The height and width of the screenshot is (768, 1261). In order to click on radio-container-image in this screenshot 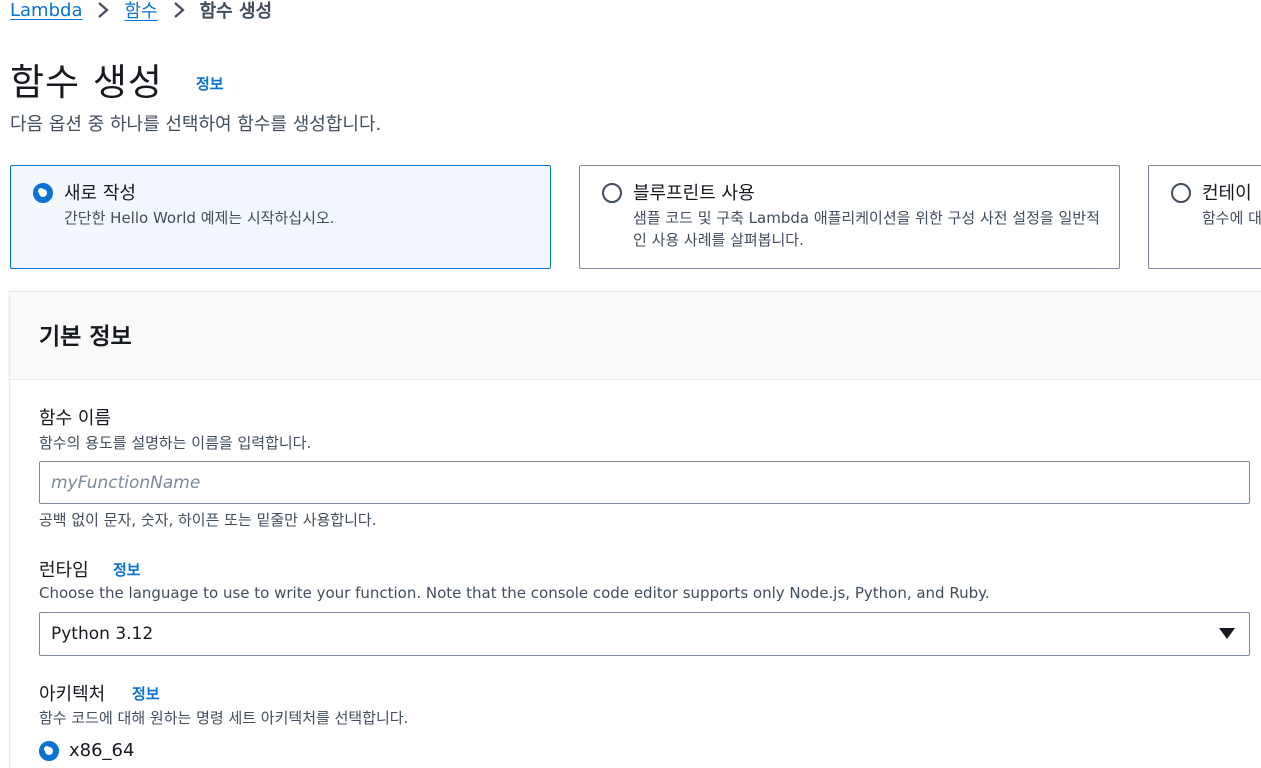, I will do `click(1181, 193)`.